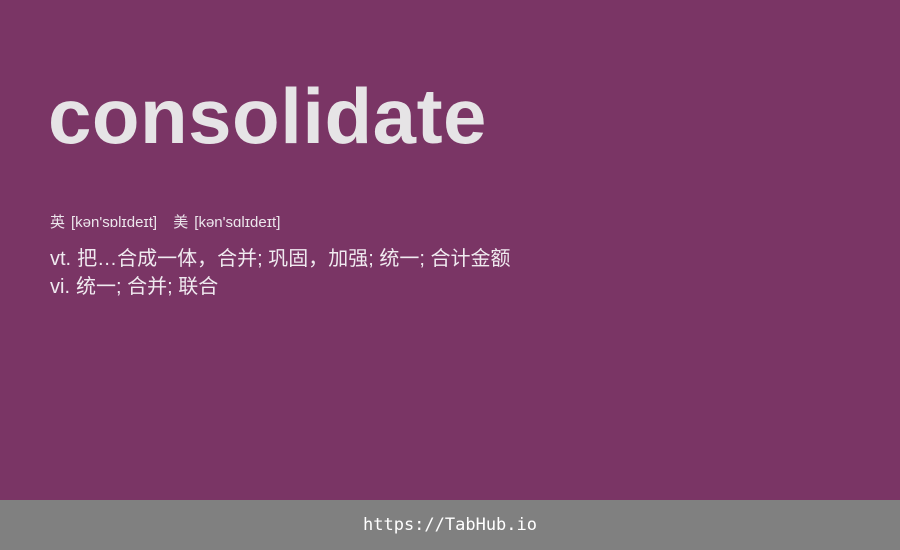  I want to click on phonetic-uk: 英 [kən'sɒlɪdeɪt], so click(103, 223).